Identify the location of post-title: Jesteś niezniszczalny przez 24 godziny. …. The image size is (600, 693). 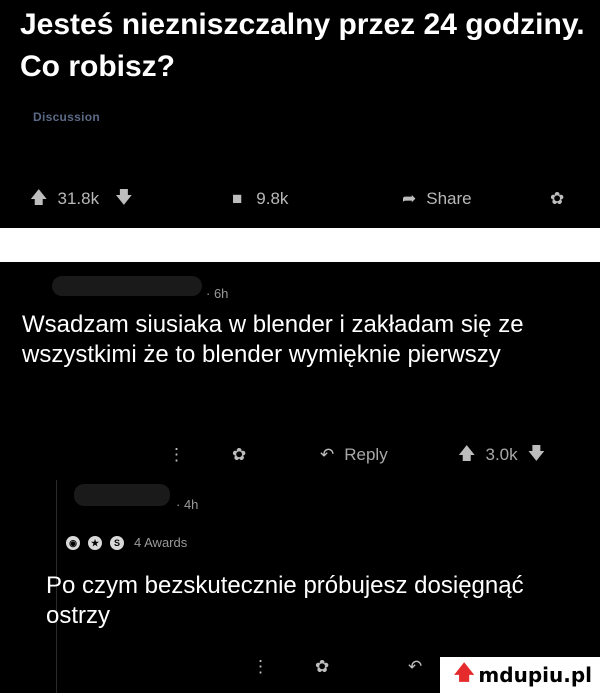
(302, 45).